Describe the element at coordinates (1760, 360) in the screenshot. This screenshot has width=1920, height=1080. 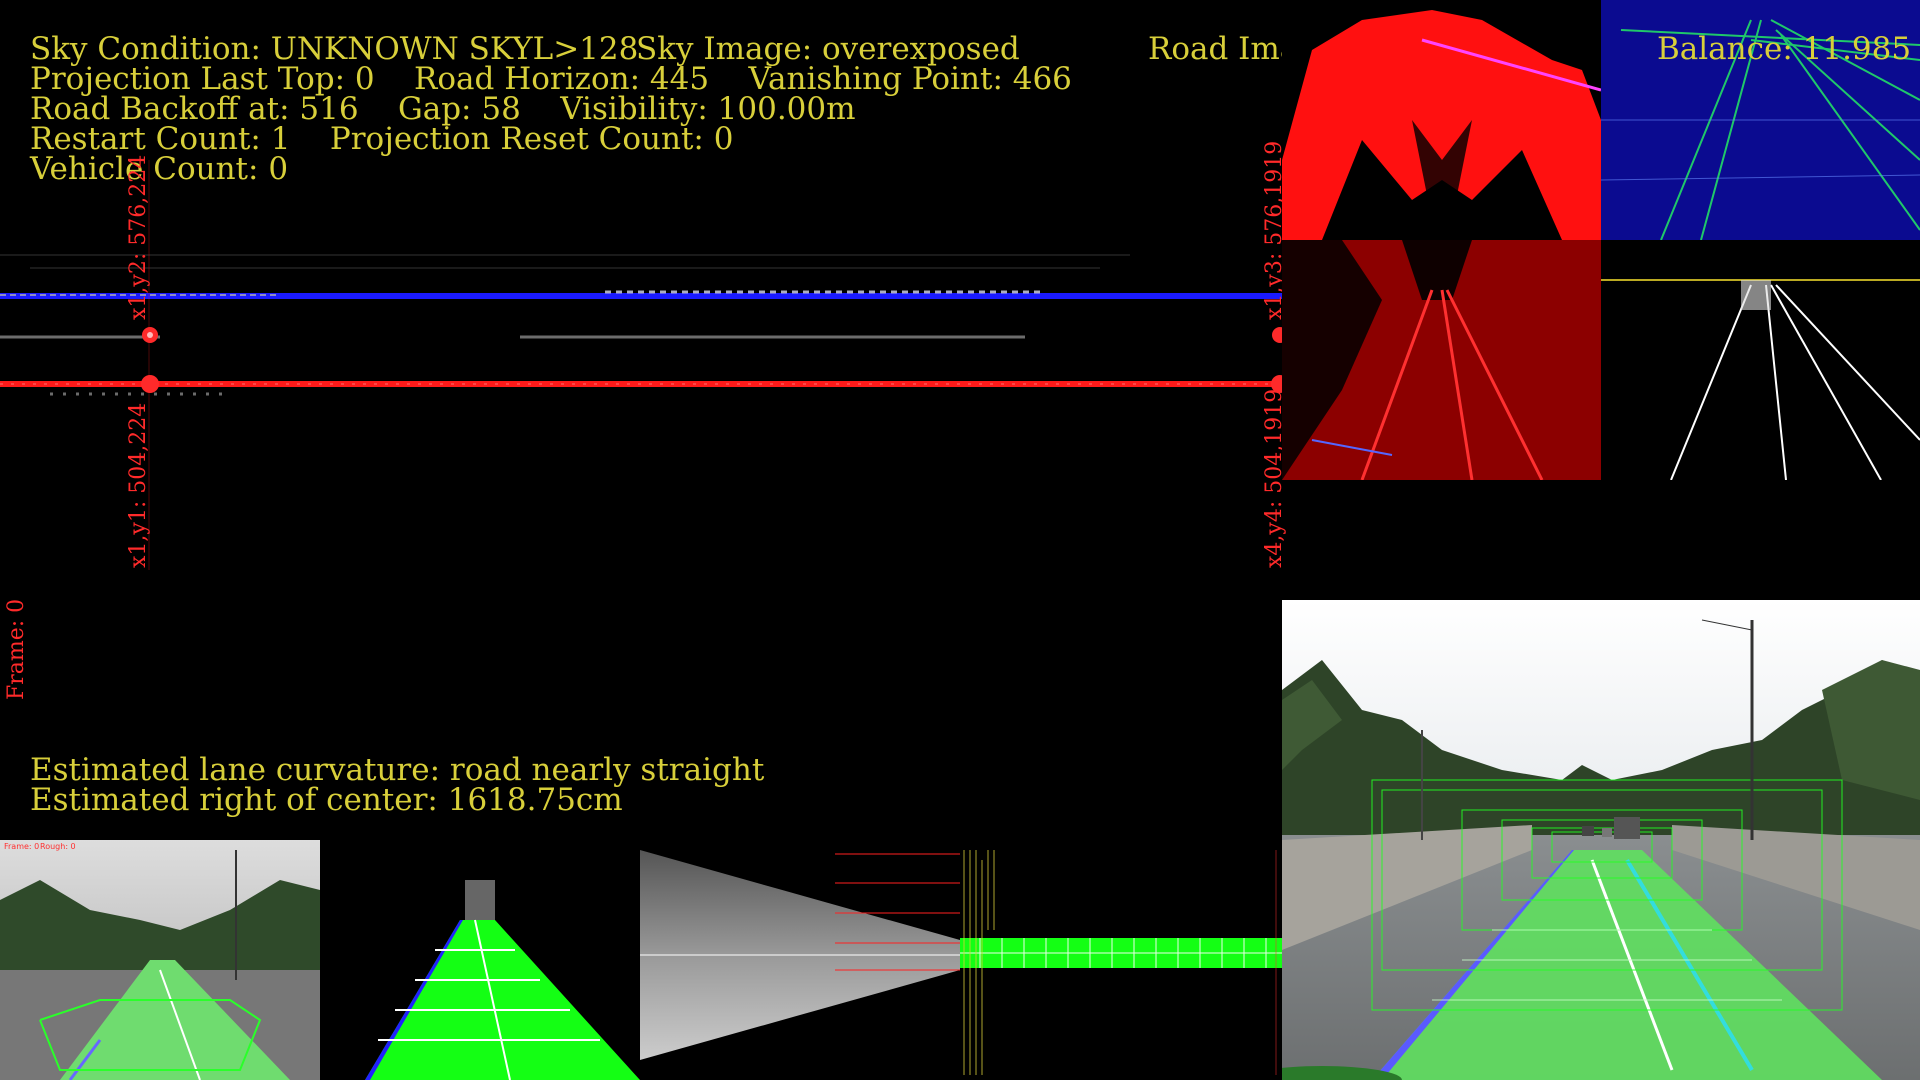
I see `binary-edge-panel` at that location.